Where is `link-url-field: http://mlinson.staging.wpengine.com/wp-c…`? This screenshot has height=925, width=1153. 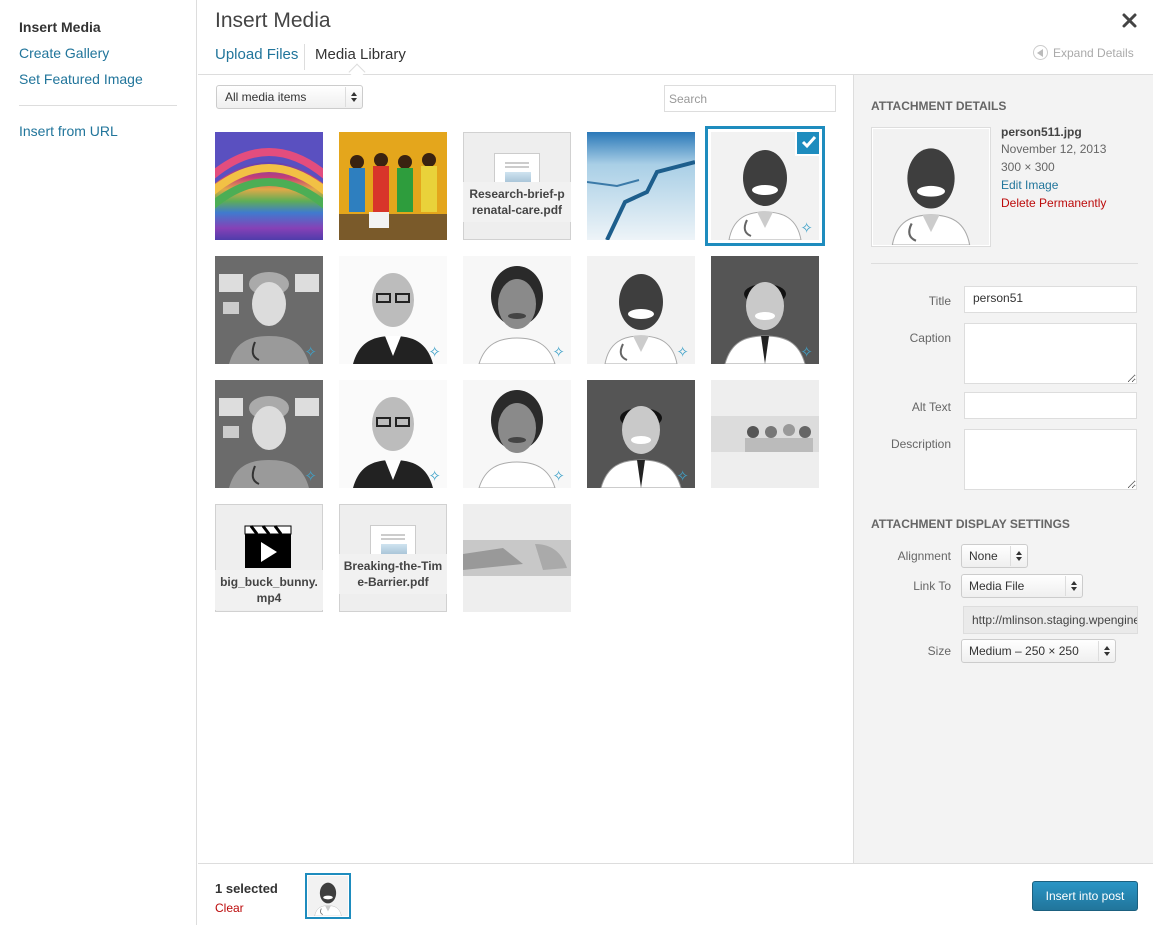 link-url-field: http://mlinson.staging.wpengine.com/wp-c… is located at coordinates (1050, 620).